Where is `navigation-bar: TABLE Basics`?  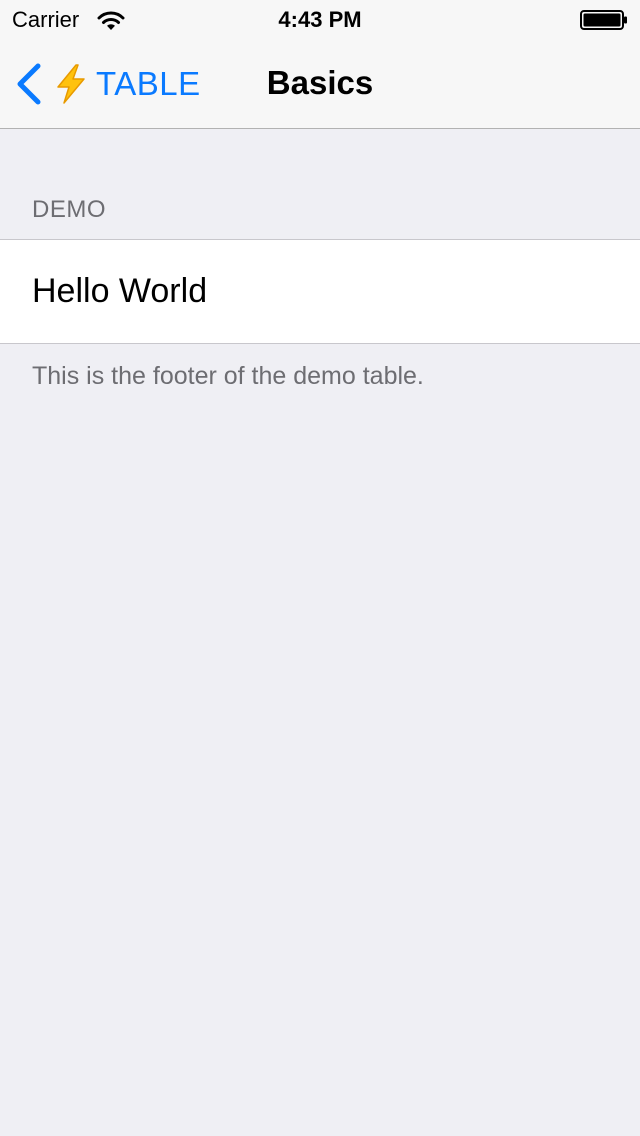 navigation-bar: TABLE Basics is located at coordinates (320, 84).